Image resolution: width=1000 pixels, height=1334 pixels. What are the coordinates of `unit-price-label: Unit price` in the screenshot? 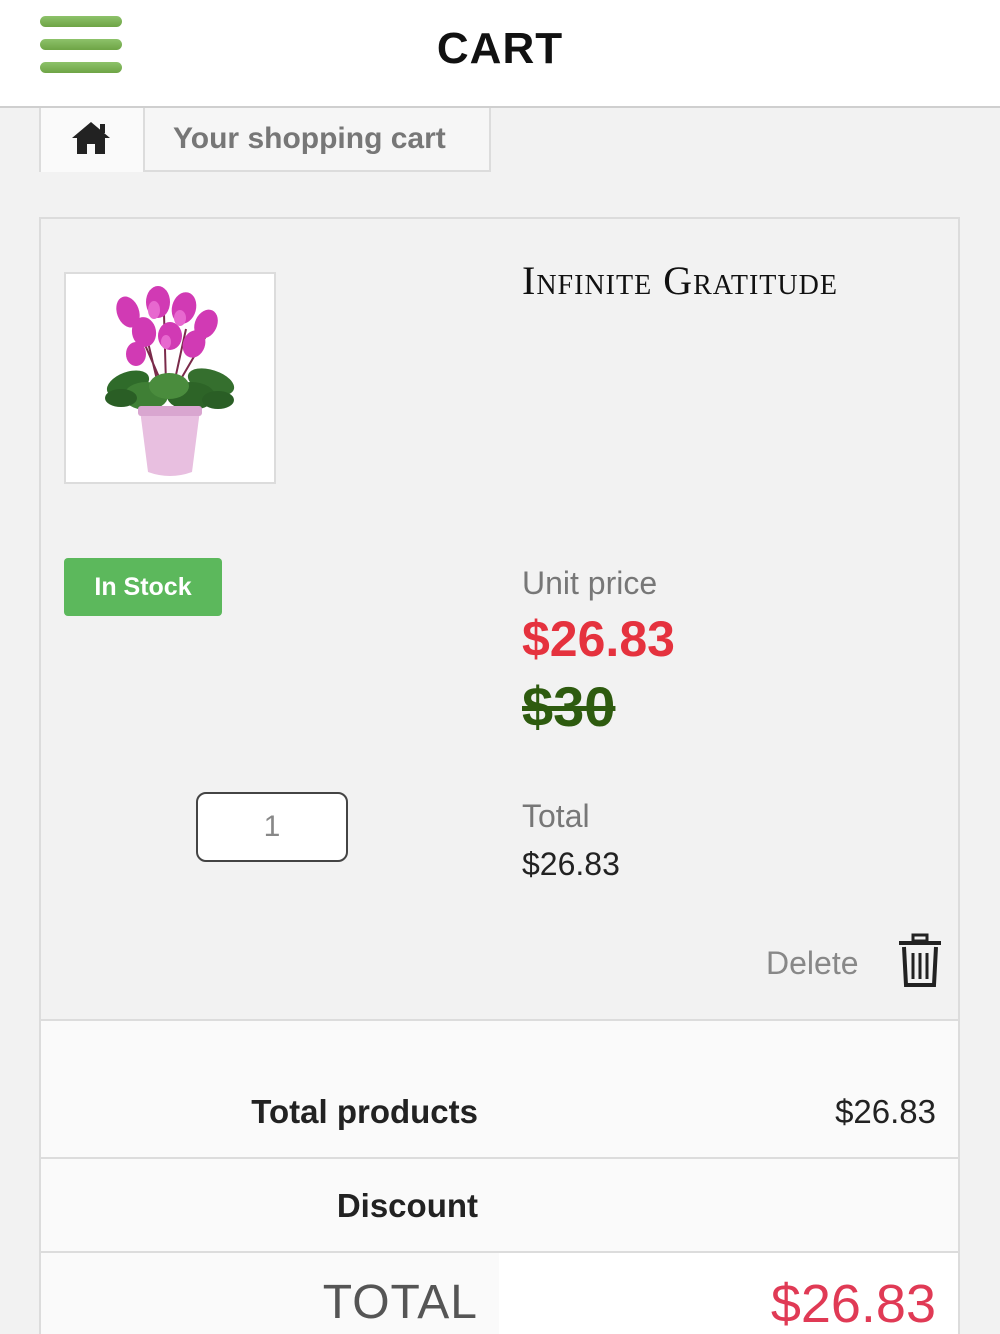 It's located at (590, 583).